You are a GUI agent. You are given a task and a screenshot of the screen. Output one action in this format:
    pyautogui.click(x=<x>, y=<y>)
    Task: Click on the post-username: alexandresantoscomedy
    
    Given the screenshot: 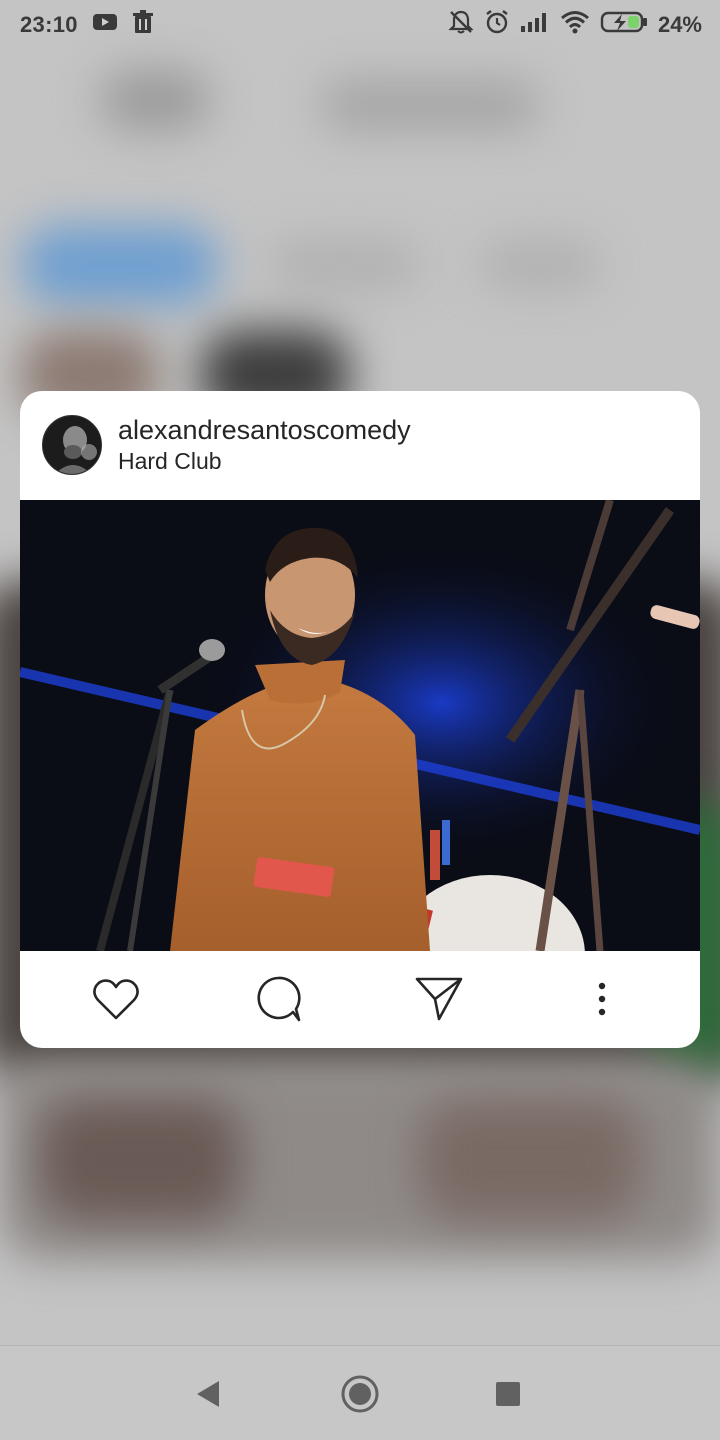 What is the action you would take?
    pyautogui.click(x=264, y=430)
    